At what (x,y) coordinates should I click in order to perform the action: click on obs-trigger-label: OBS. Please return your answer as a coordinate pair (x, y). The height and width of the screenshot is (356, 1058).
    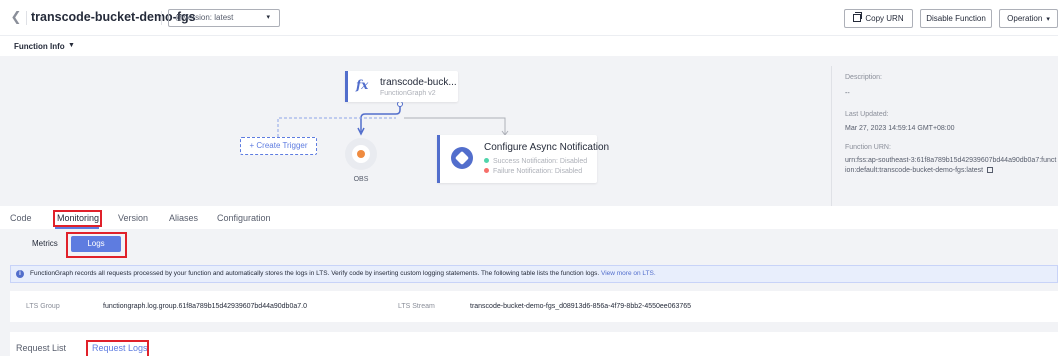
    Looking at the image, I should click on (361, 179).